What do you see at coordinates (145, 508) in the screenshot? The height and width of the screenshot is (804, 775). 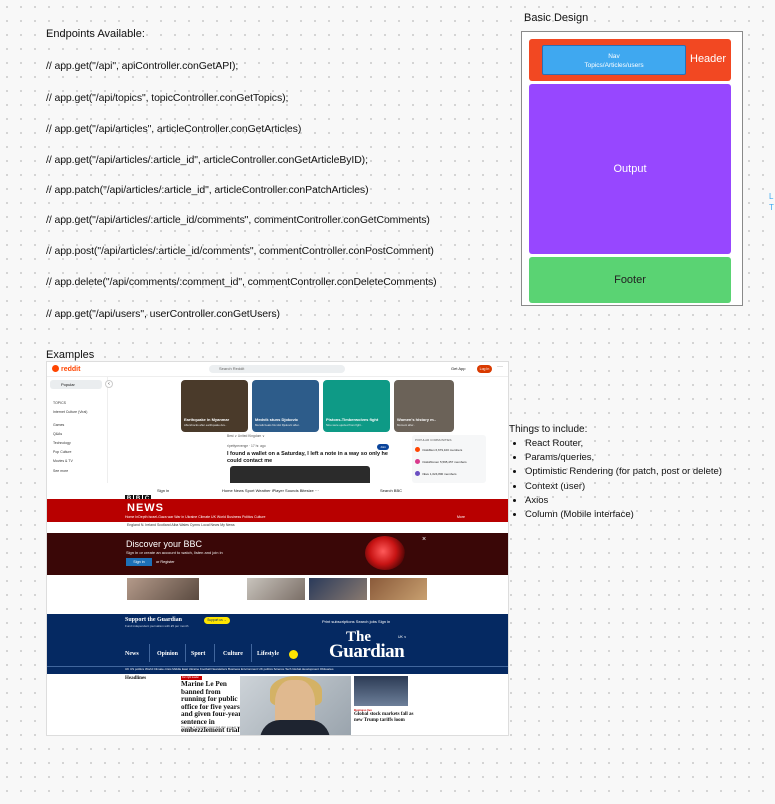 I see `bbc-news-word: NEWS` at bounding box center [145, 508].